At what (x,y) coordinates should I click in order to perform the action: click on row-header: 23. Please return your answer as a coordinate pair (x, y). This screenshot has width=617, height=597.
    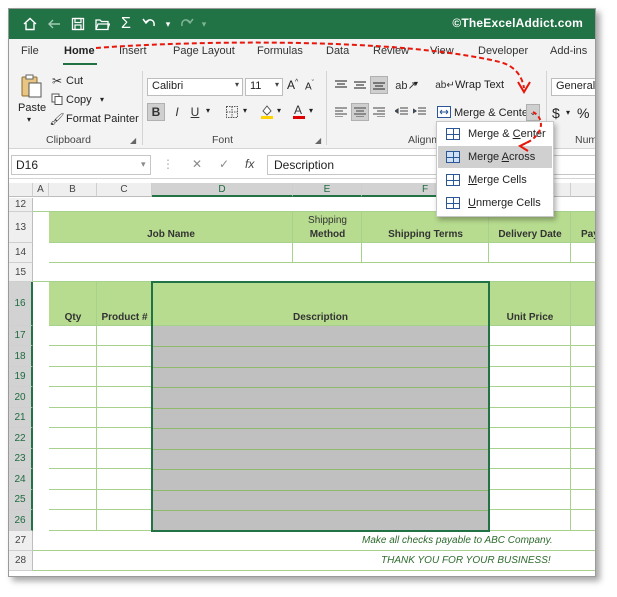
    Looking at the image, I should click on (21, 459).